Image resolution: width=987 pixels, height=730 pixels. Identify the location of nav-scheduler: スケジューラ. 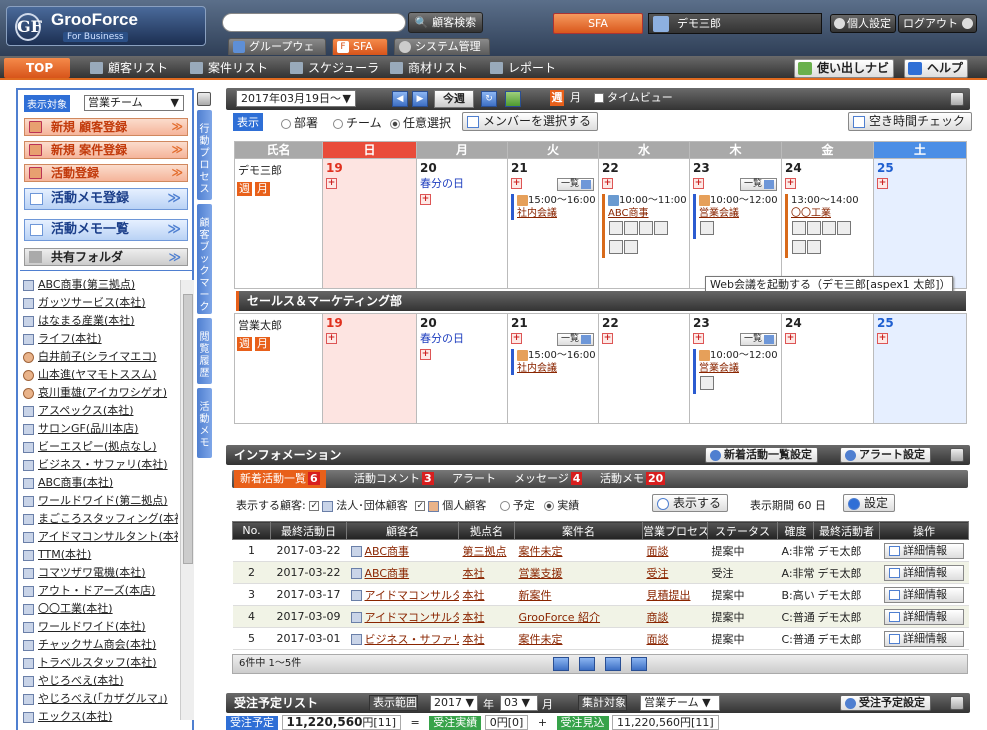
(333, 68).